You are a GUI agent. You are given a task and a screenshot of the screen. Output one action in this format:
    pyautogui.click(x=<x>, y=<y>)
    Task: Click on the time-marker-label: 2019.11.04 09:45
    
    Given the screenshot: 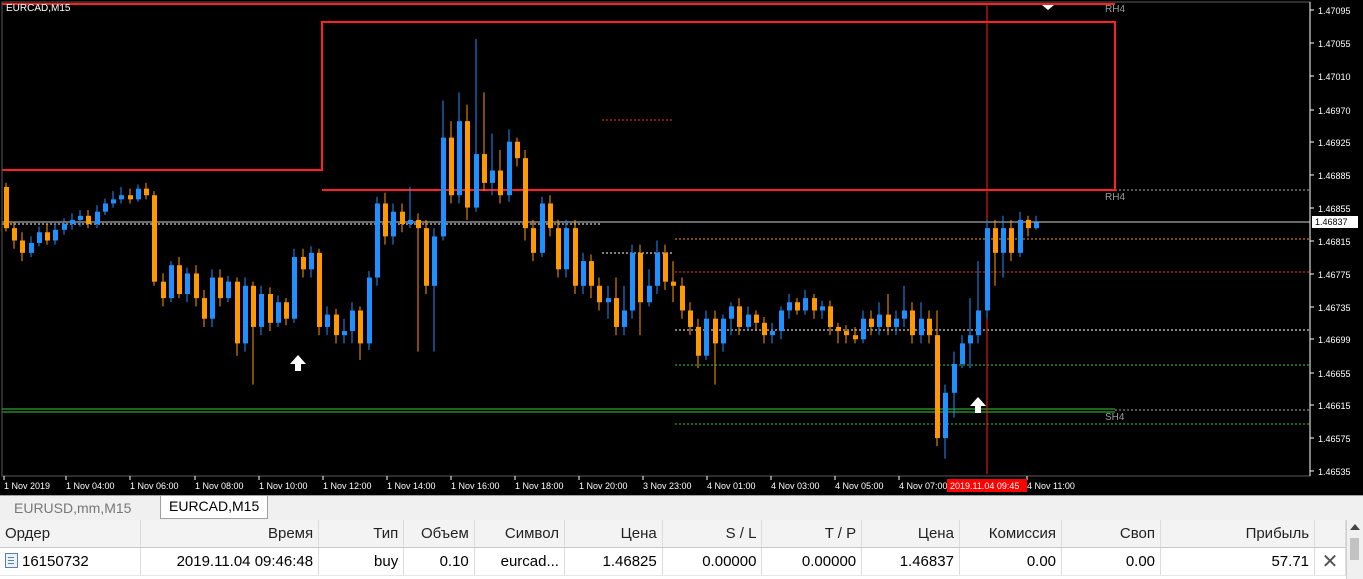 What is the action you would take?
    pyautogui.click(x=984, y=486)
    